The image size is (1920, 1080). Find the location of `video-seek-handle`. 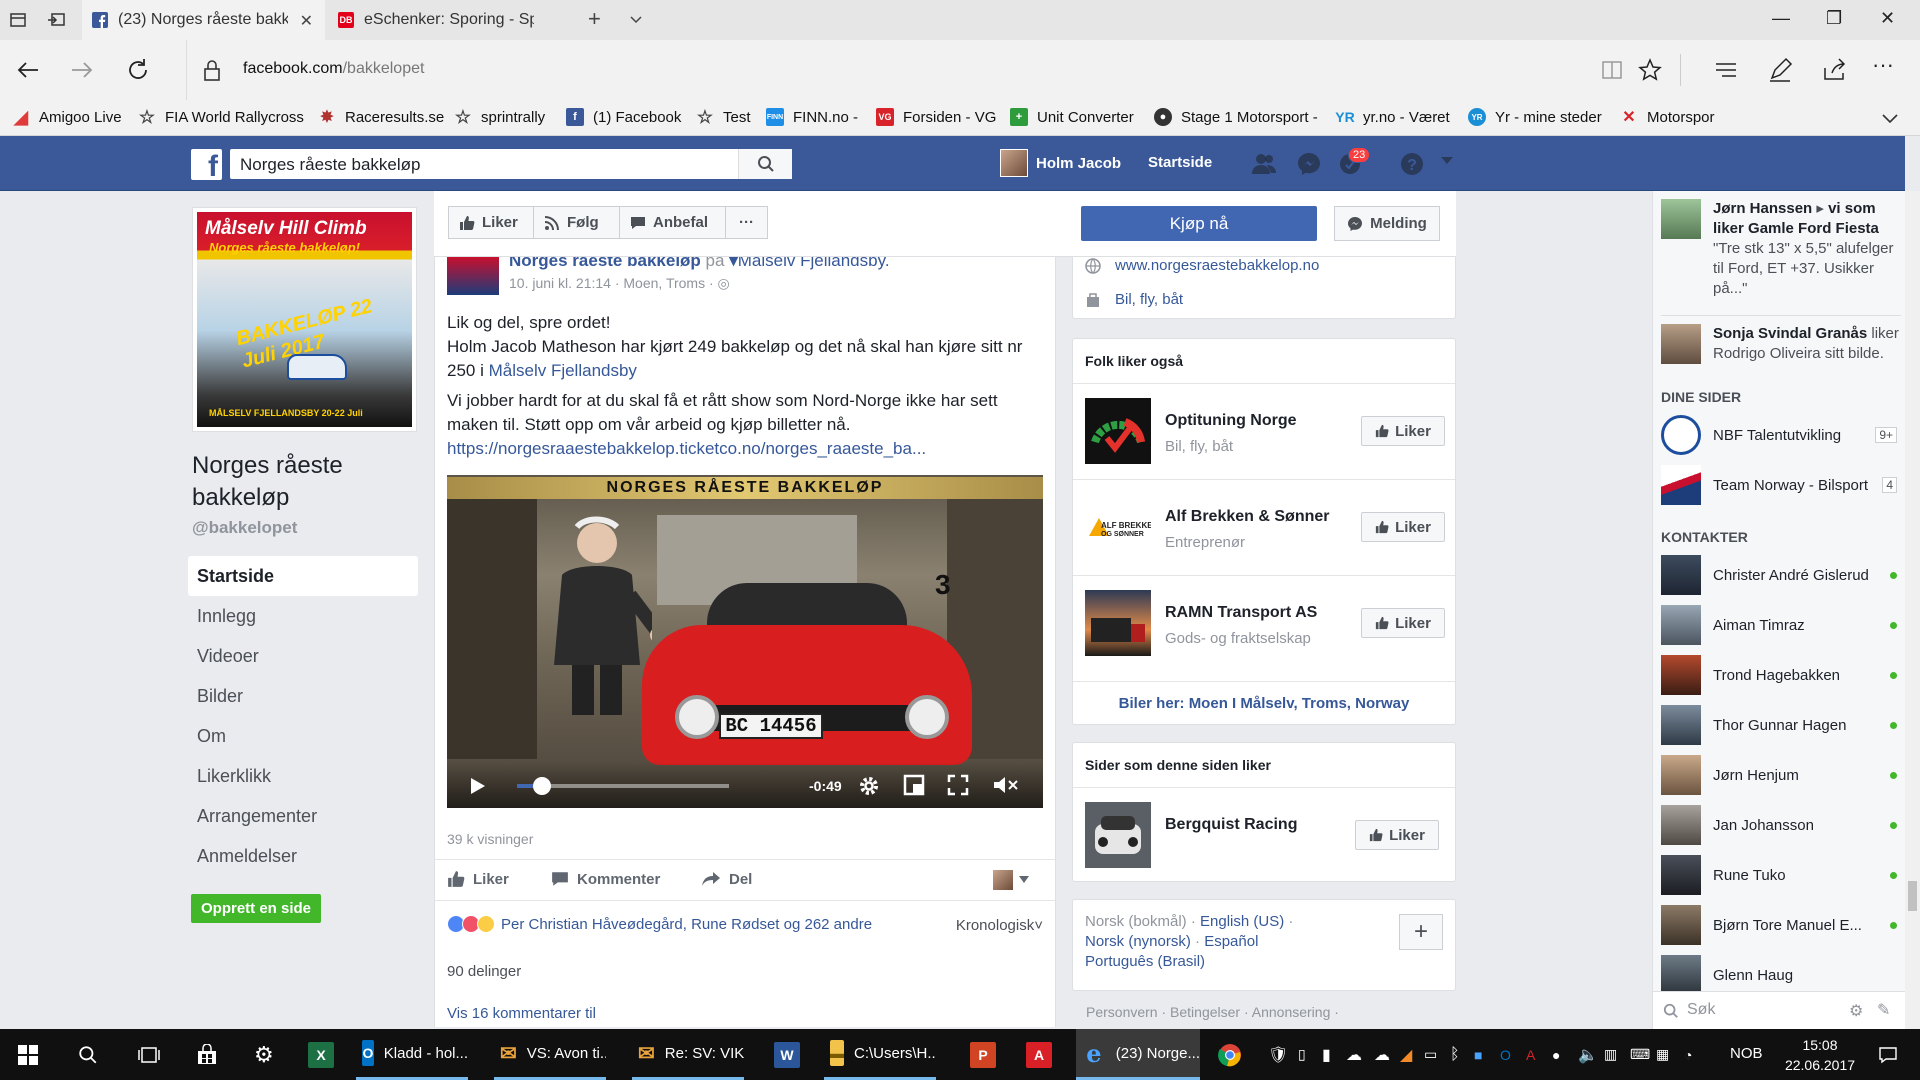

video-seek-handle is located at coordinates (542, 786).